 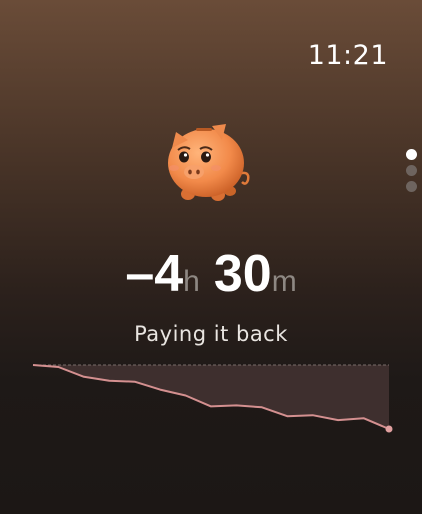 I want to click on balance-minutes: 30, so click(x=242, y=274).